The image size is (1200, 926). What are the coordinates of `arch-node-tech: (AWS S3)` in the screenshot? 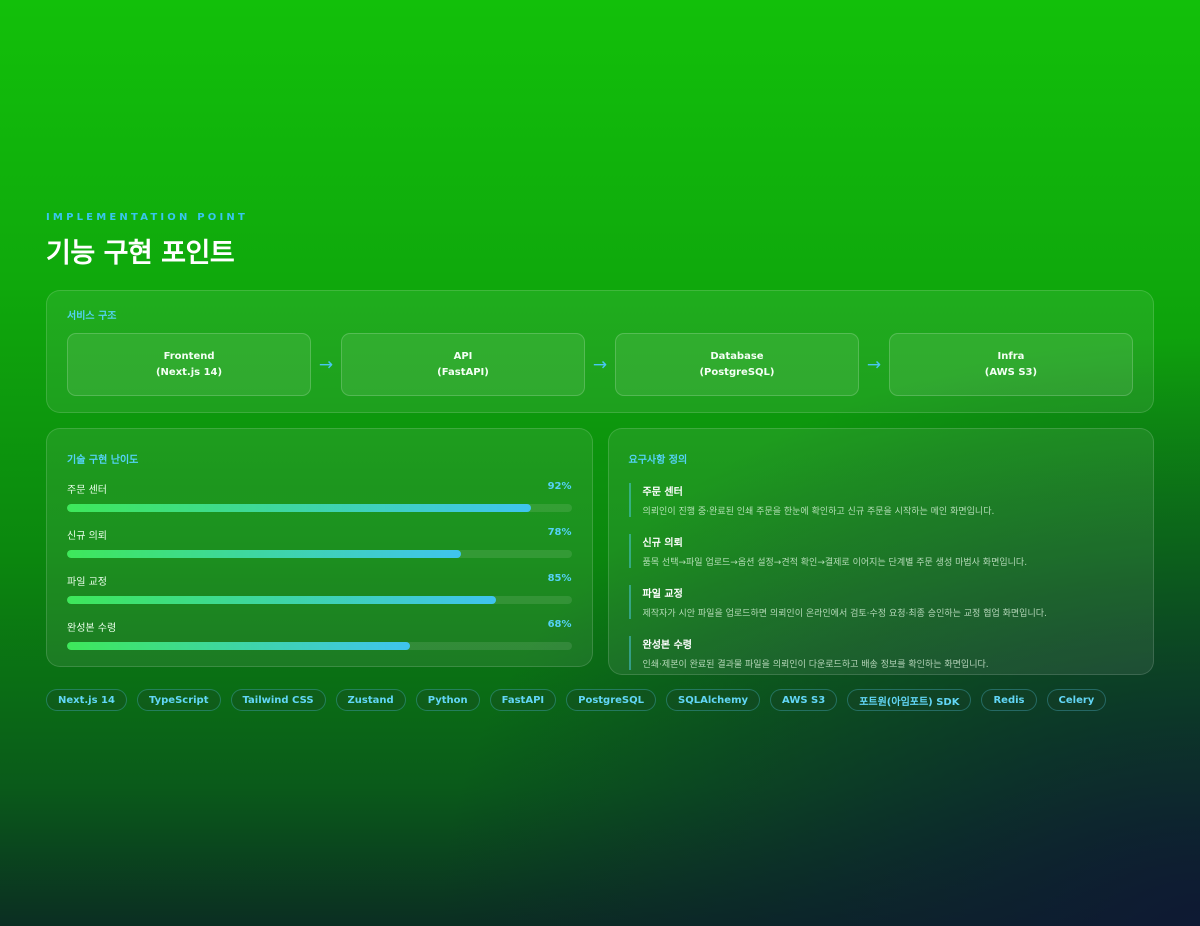 It's located at (1011, 372).